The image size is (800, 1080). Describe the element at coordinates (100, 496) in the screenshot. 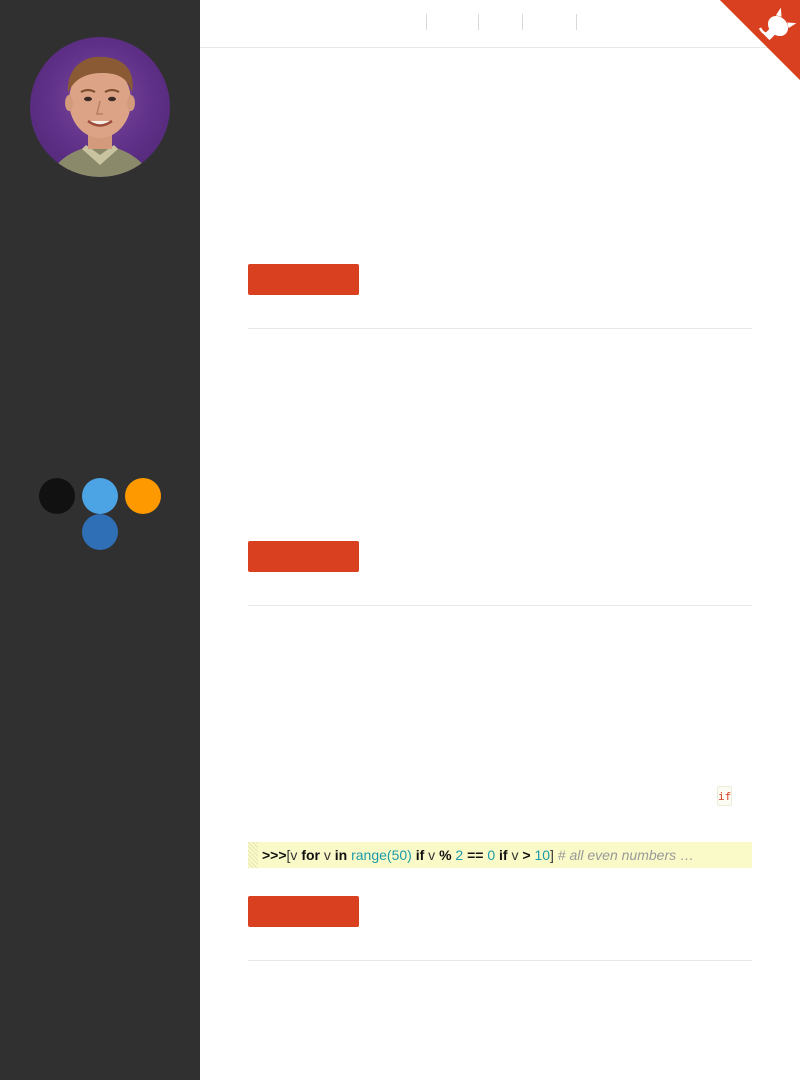

I see `twitter-icon` at that location.